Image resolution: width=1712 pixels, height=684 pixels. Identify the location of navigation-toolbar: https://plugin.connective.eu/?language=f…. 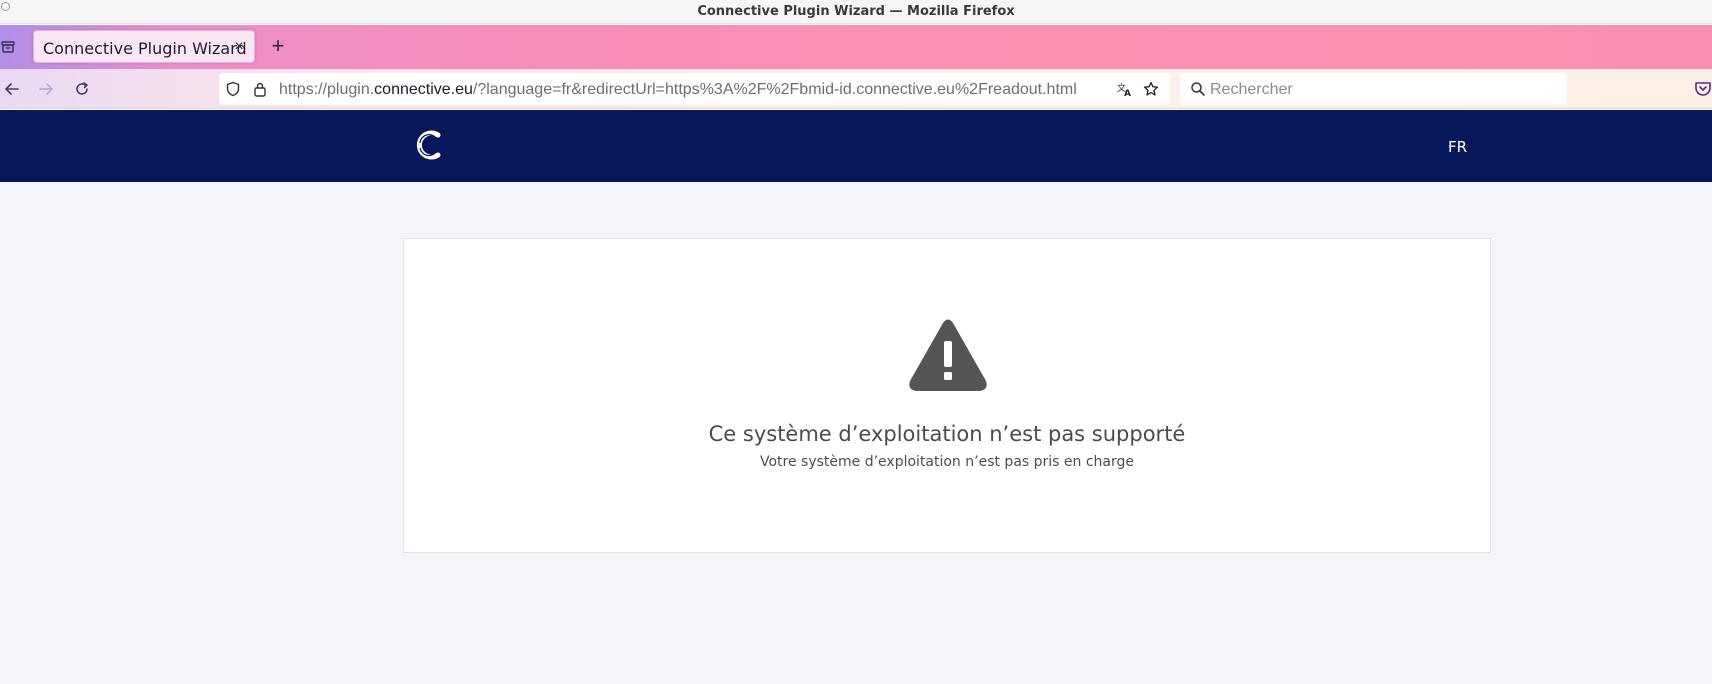
(856, 89).